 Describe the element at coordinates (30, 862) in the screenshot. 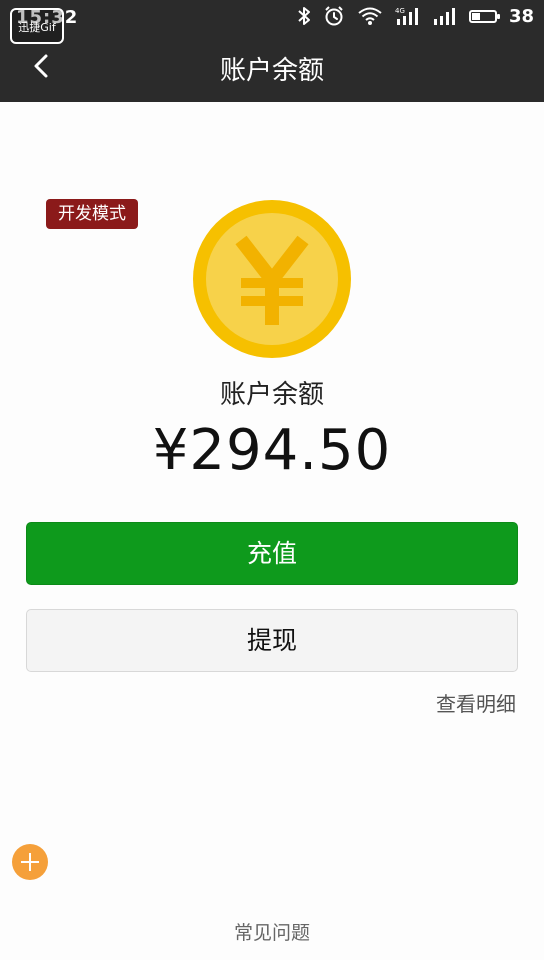

I see `floating-add-icon` at that location.